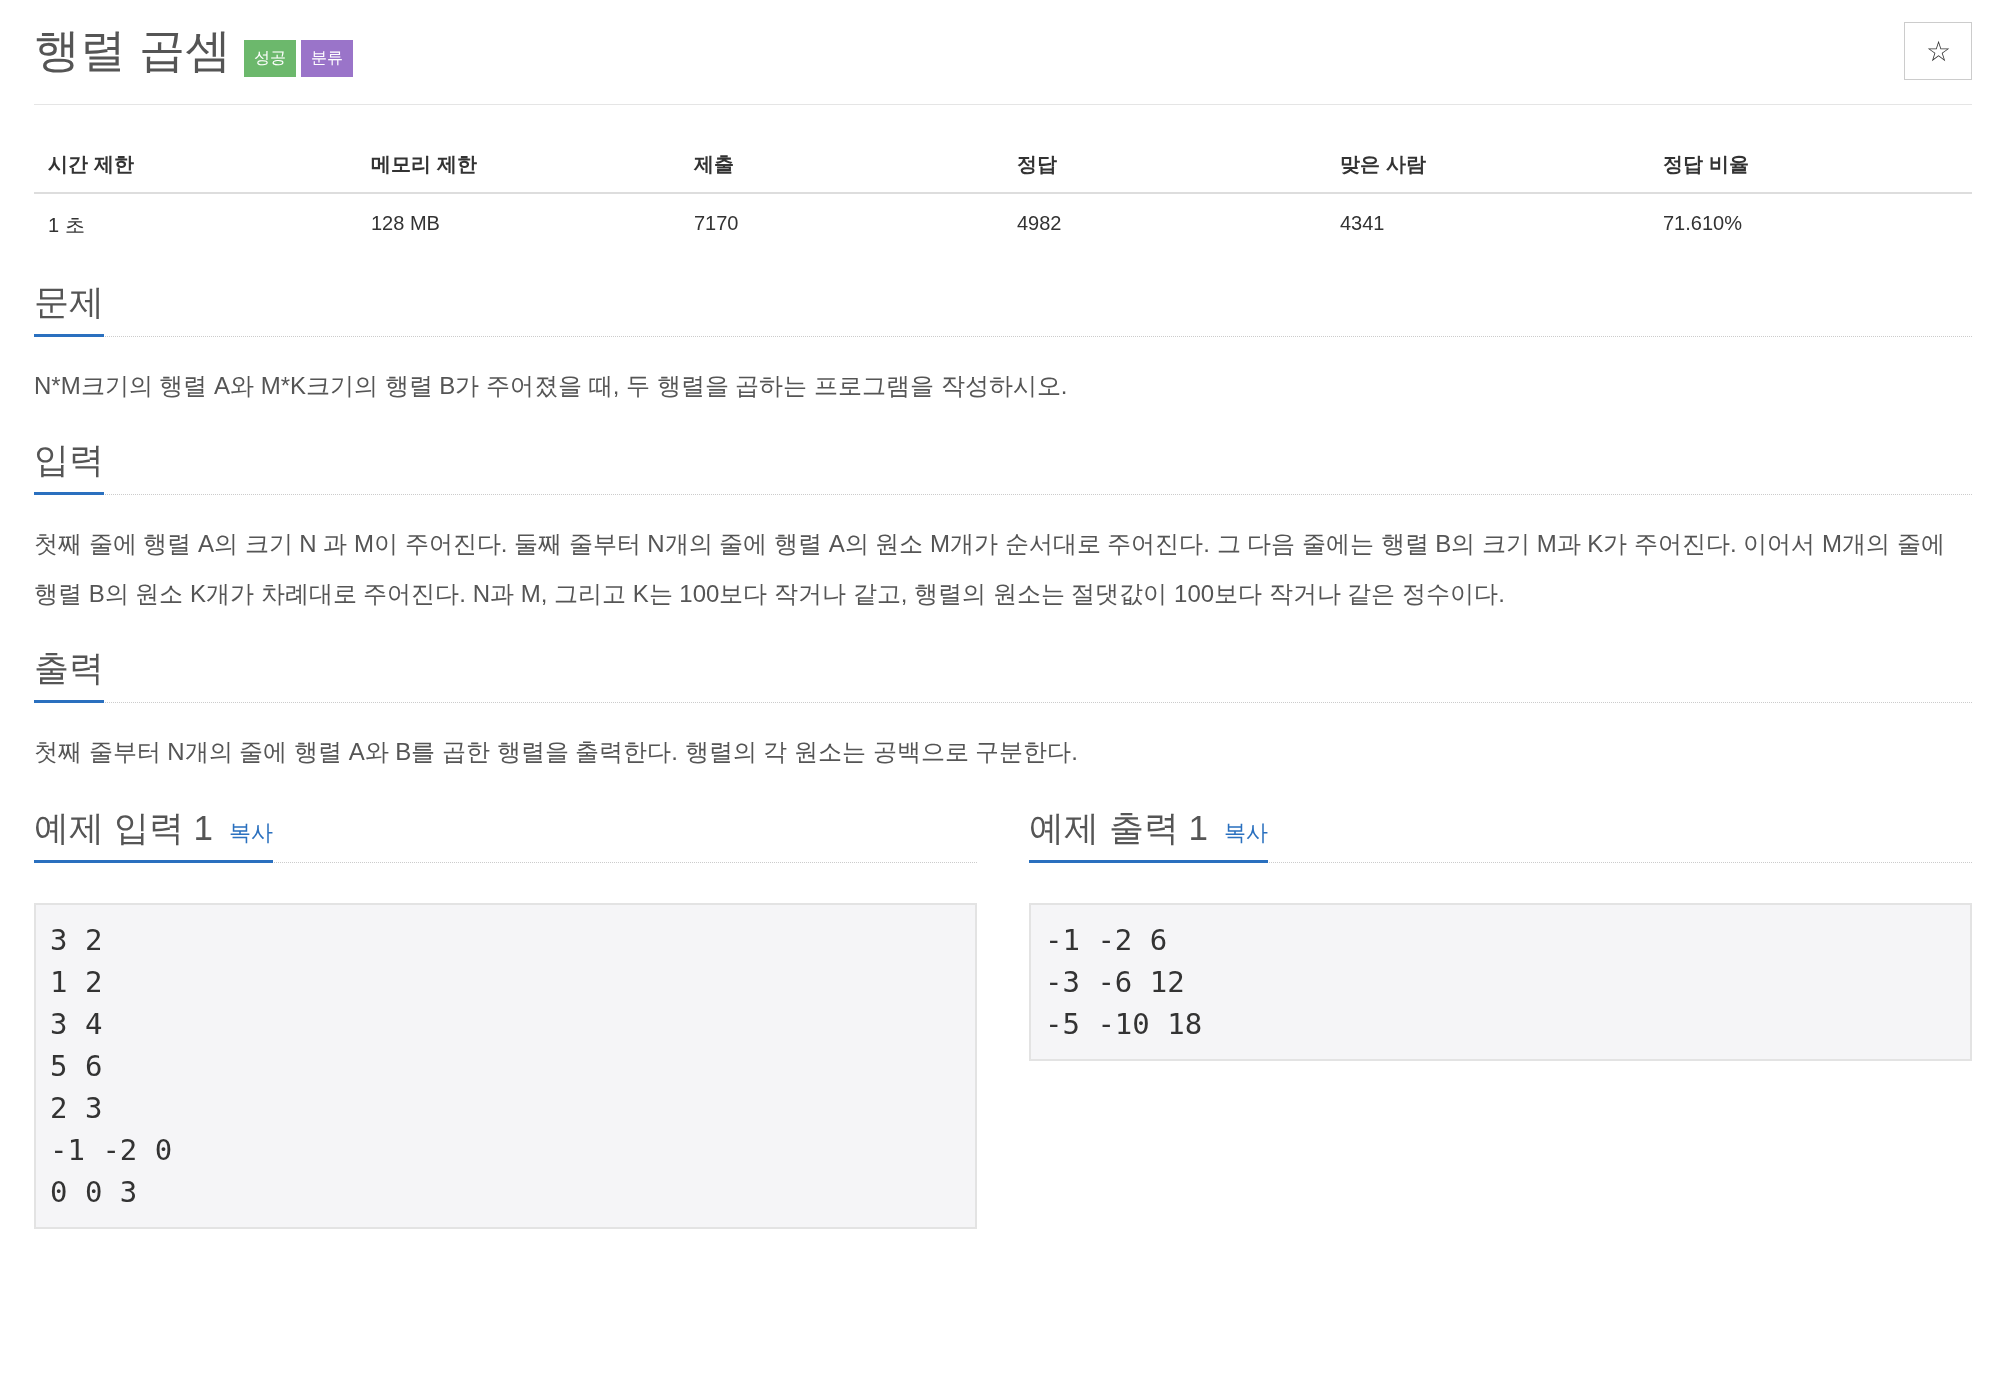  What do you see at coordinates (1362, 223) in the screenshot?
I see `table-cell-text: 4341` at bounding box center [1362, 223].